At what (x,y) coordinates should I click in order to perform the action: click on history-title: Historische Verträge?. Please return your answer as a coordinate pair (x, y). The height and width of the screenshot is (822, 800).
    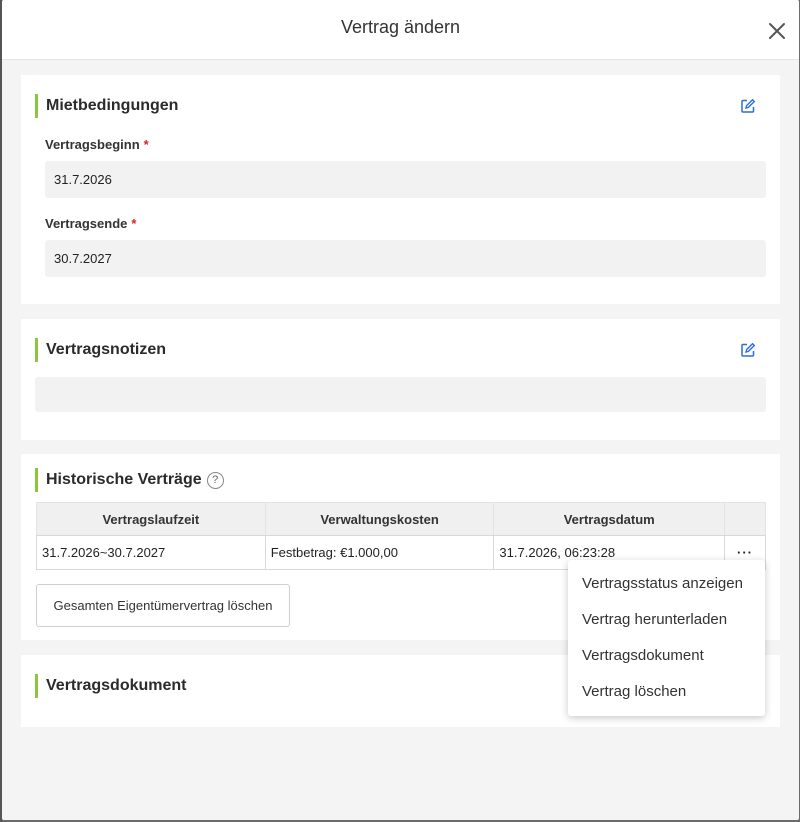
    Looking at the image, I should click on (129, 480).